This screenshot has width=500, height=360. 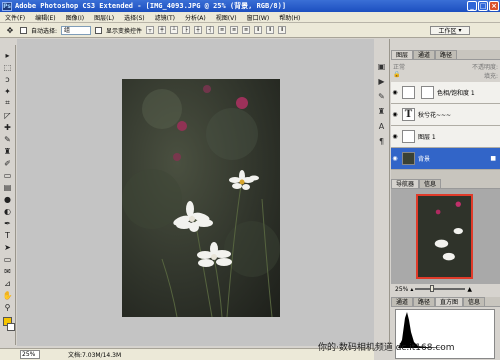 What do you see at coordinates (449, 301) in the screenshot?
I see `tab-histogram: 直方图` at bounding box center [449, 301].